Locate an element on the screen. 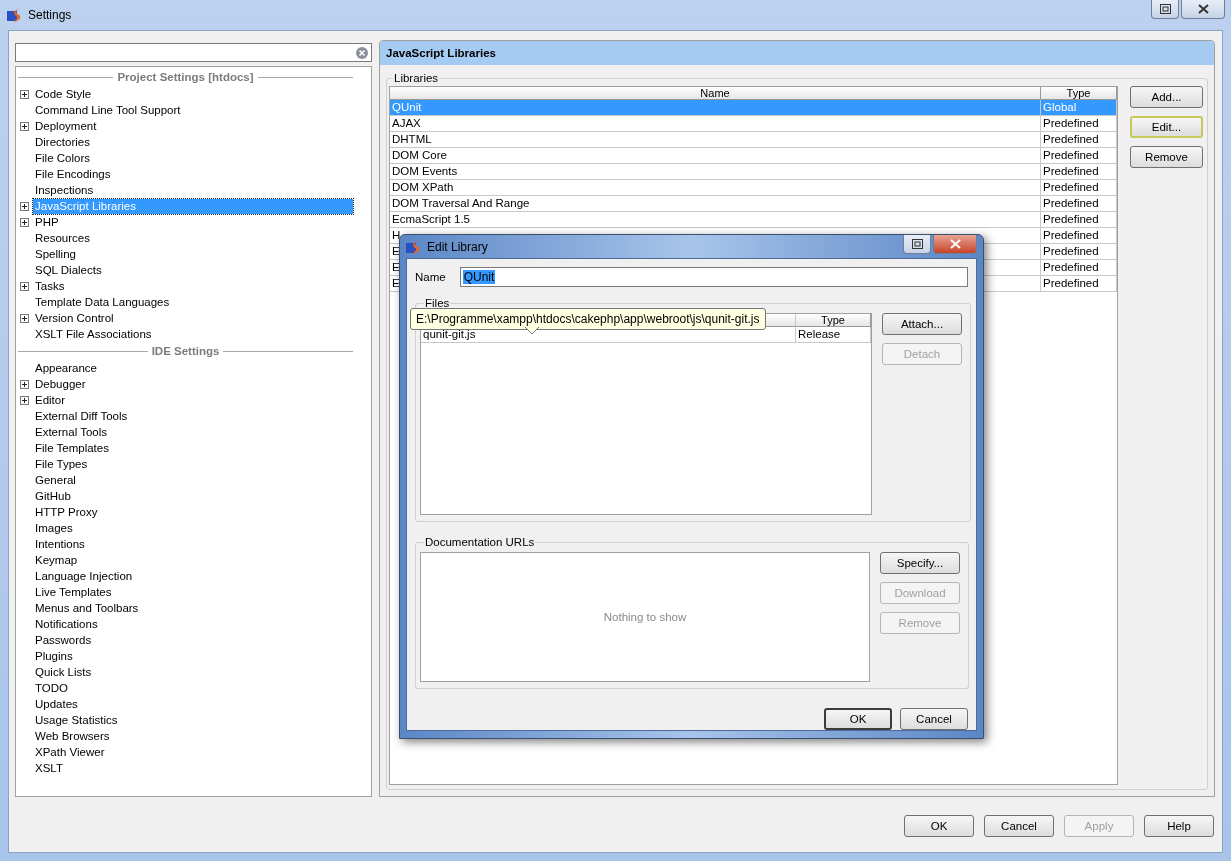 The image size is (1231, 861). tree-item: File Colors is located at coordinates (62, 158).